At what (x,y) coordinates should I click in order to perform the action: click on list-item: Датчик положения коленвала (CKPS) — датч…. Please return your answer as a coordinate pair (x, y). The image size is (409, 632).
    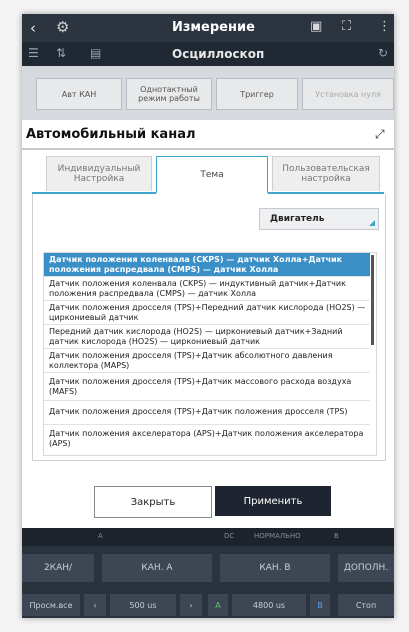
    Looking at the image, I should click on (207, 265).